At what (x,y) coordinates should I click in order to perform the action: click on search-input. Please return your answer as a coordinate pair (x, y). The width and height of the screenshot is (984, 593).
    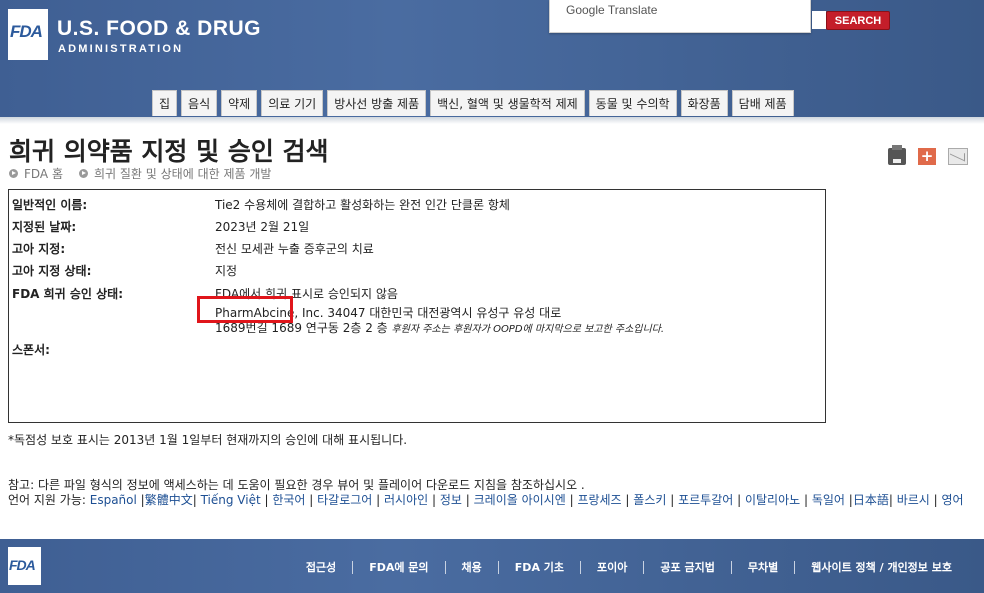
    Looking at the image, I should click on (819, 20).